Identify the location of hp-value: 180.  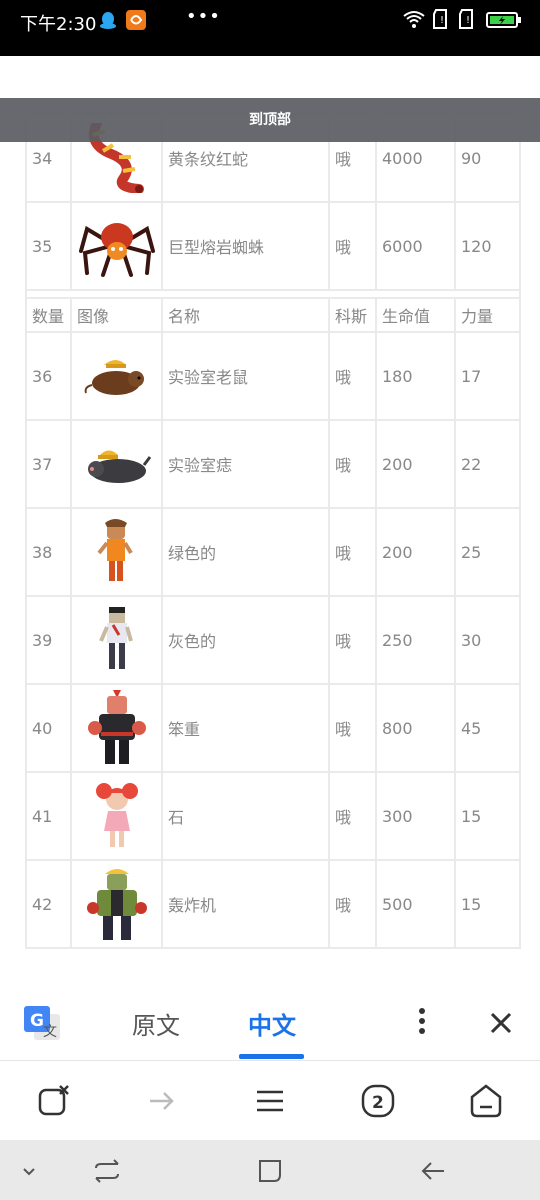
(415, 376).